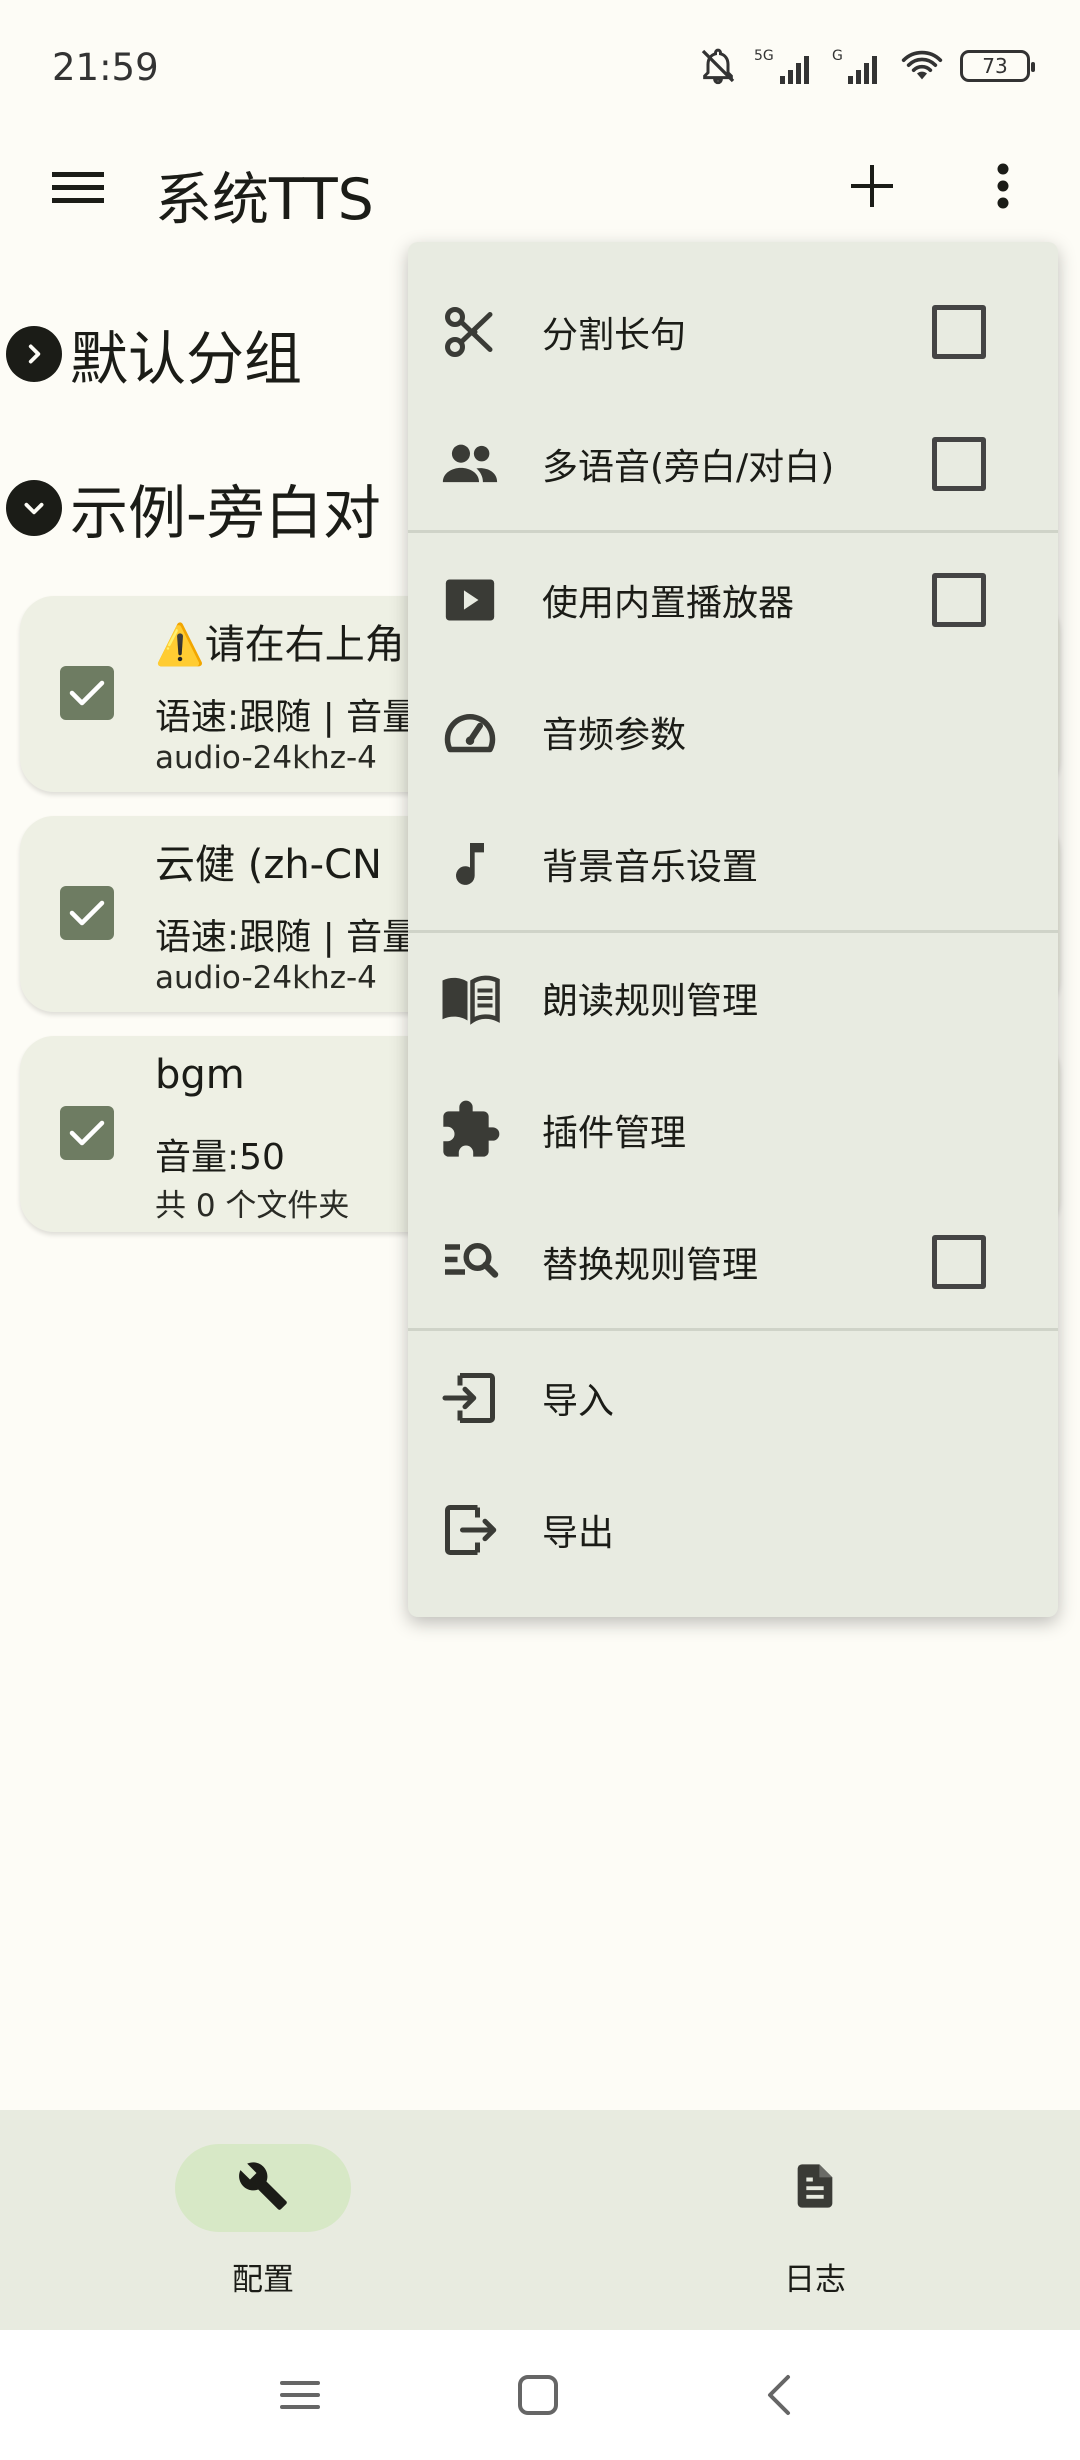  I want to click on home-button, so click(538, 2397).